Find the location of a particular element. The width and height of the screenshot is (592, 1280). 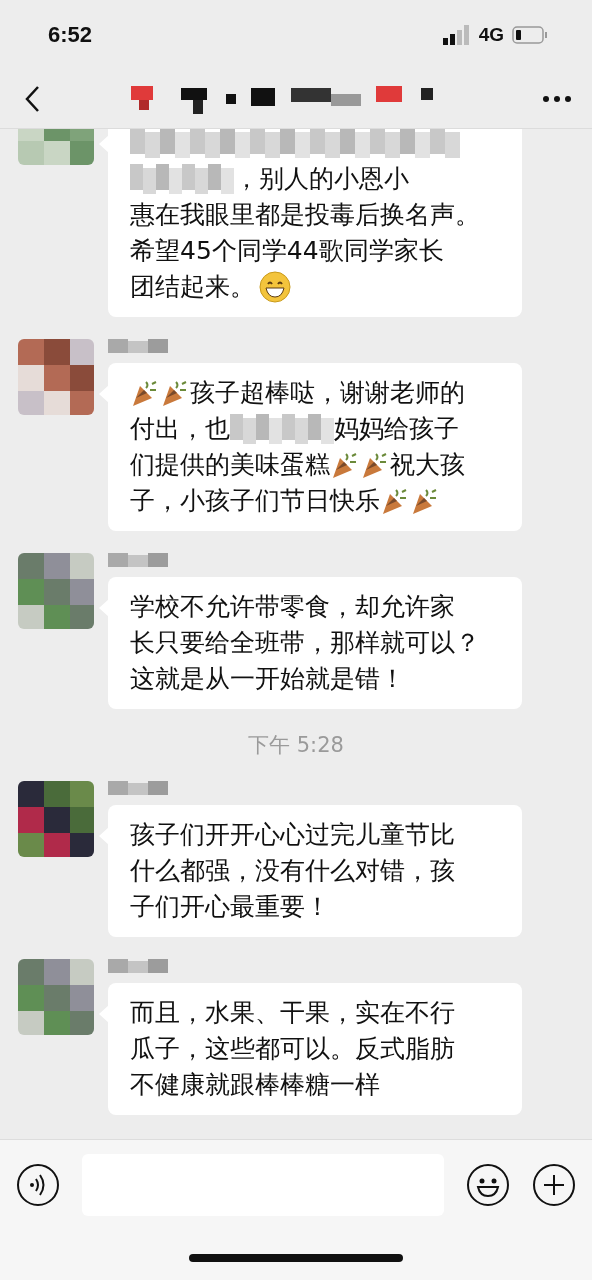

message-text: 祝大孩 is located at coordinates (427, 465).